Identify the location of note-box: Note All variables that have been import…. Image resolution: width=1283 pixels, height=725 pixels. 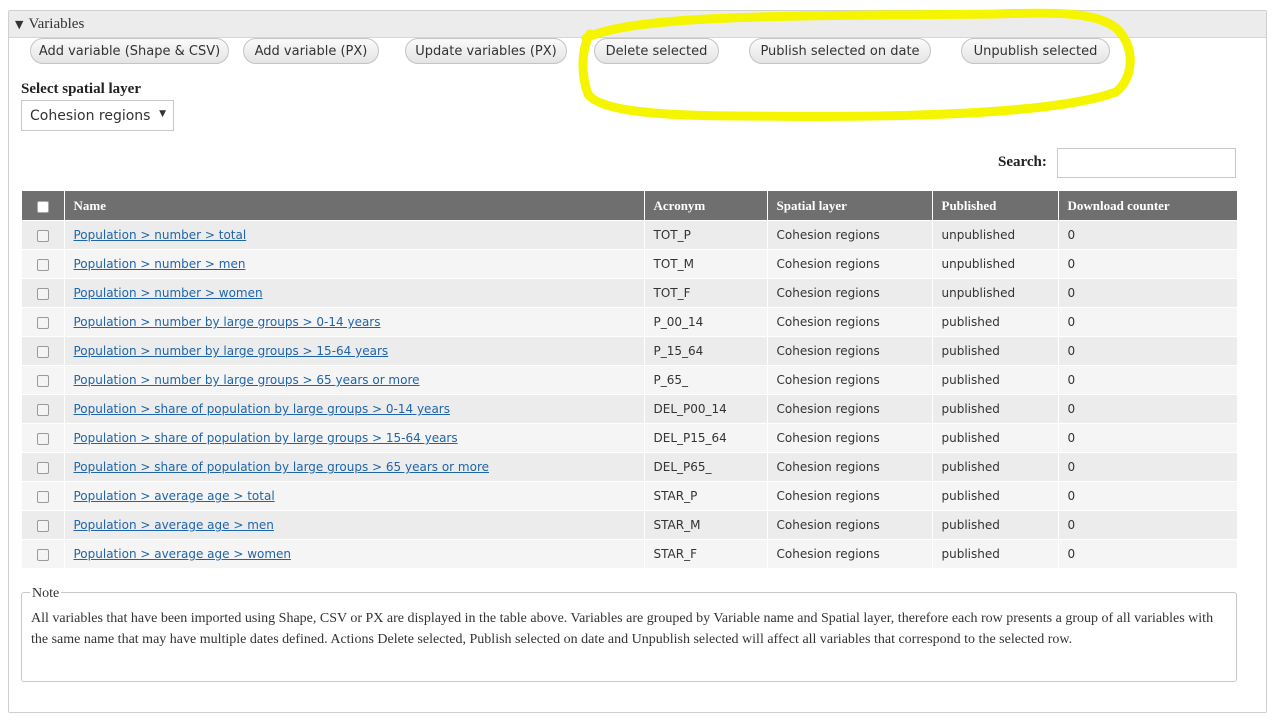
(629, 632).